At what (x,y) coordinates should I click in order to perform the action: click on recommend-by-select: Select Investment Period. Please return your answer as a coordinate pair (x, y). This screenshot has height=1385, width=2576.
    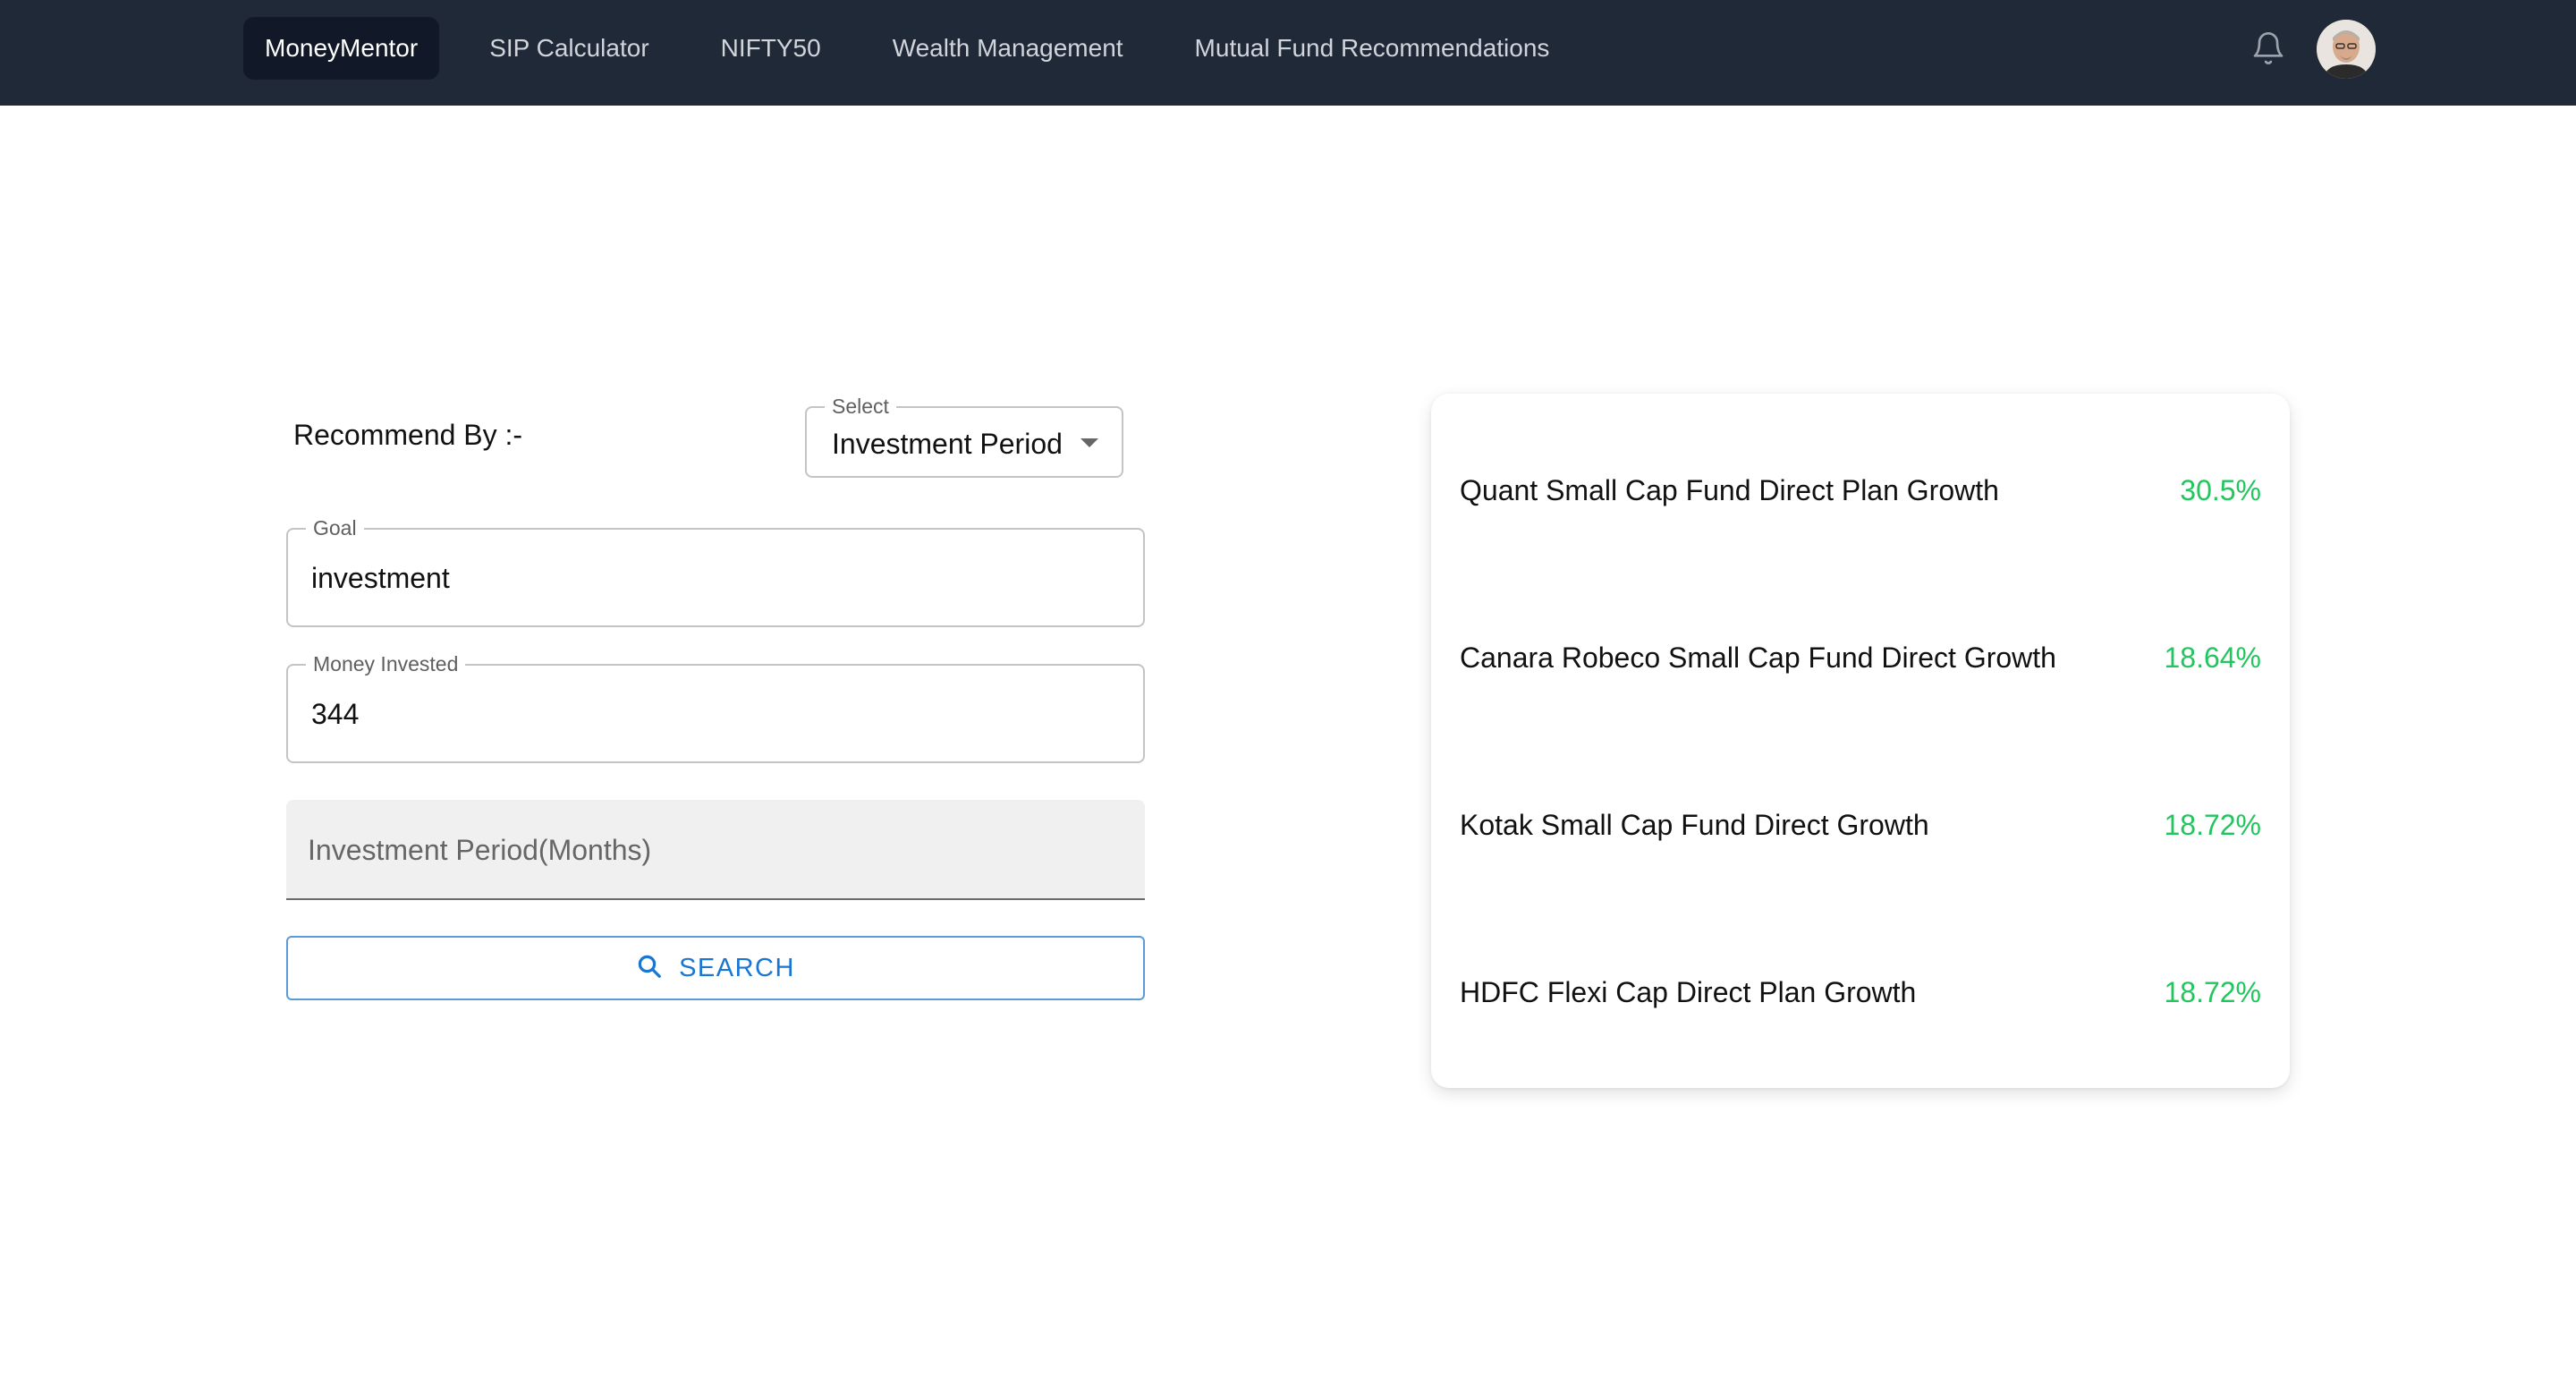
    Looking at the image, I should click on (964, 435).